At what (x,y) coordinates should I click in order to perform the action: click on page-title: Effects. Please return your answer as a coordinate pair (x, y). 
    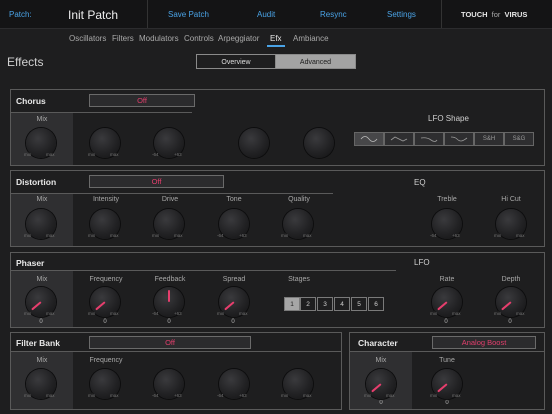
    Looking at the image, I should click on (25, 62).